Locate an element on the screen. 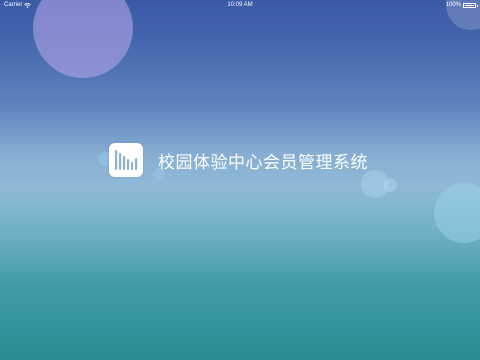  app-title: 校园体验中心会员管理系统 is located at coordinates (263, 162).